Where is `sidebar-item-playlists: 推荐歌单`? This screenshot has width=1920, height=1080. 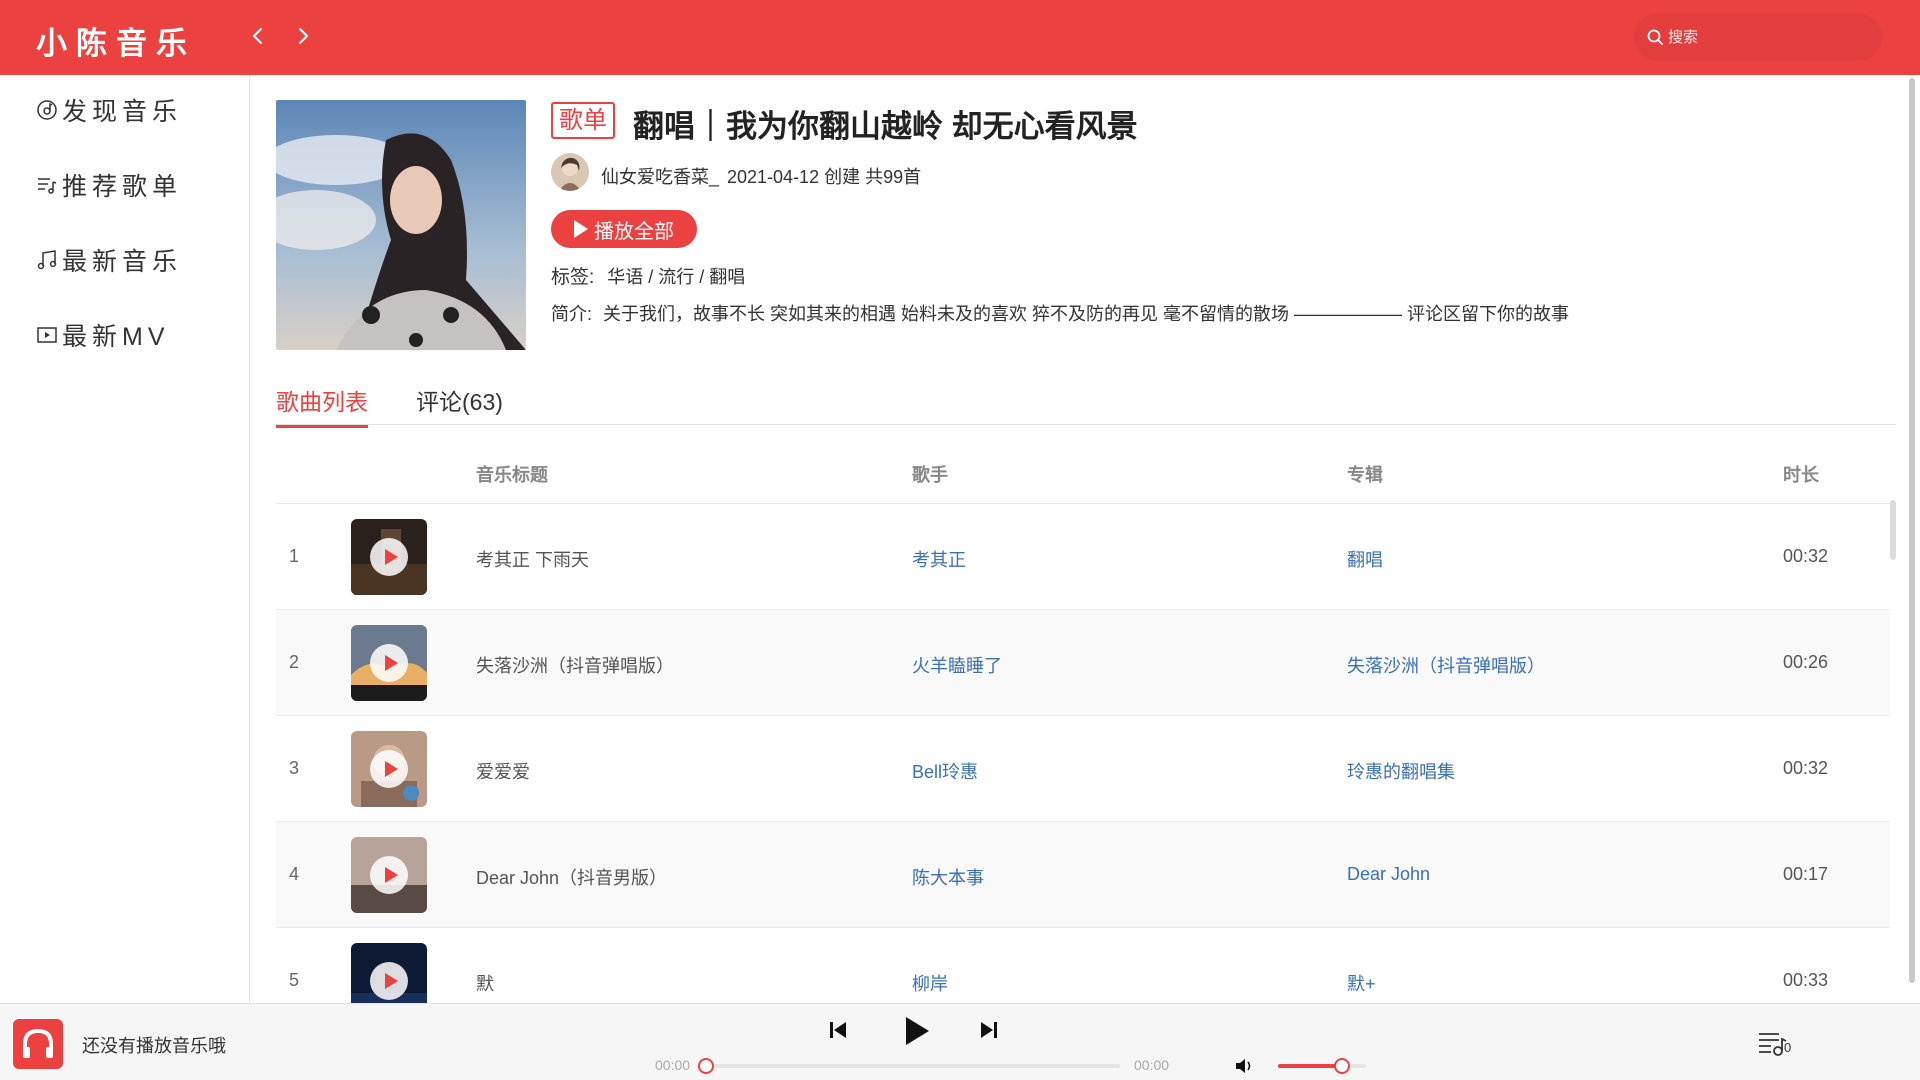 sidebar-item-playlists: 推荐歌单 is located at coordinates (109, 185).